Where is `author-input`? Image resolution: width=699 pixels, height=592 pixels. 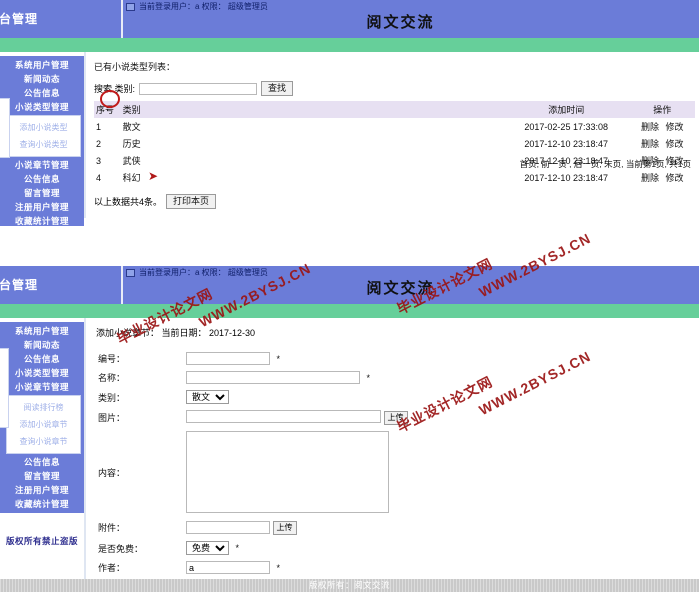 author-input is located at coordinates (228, 567).